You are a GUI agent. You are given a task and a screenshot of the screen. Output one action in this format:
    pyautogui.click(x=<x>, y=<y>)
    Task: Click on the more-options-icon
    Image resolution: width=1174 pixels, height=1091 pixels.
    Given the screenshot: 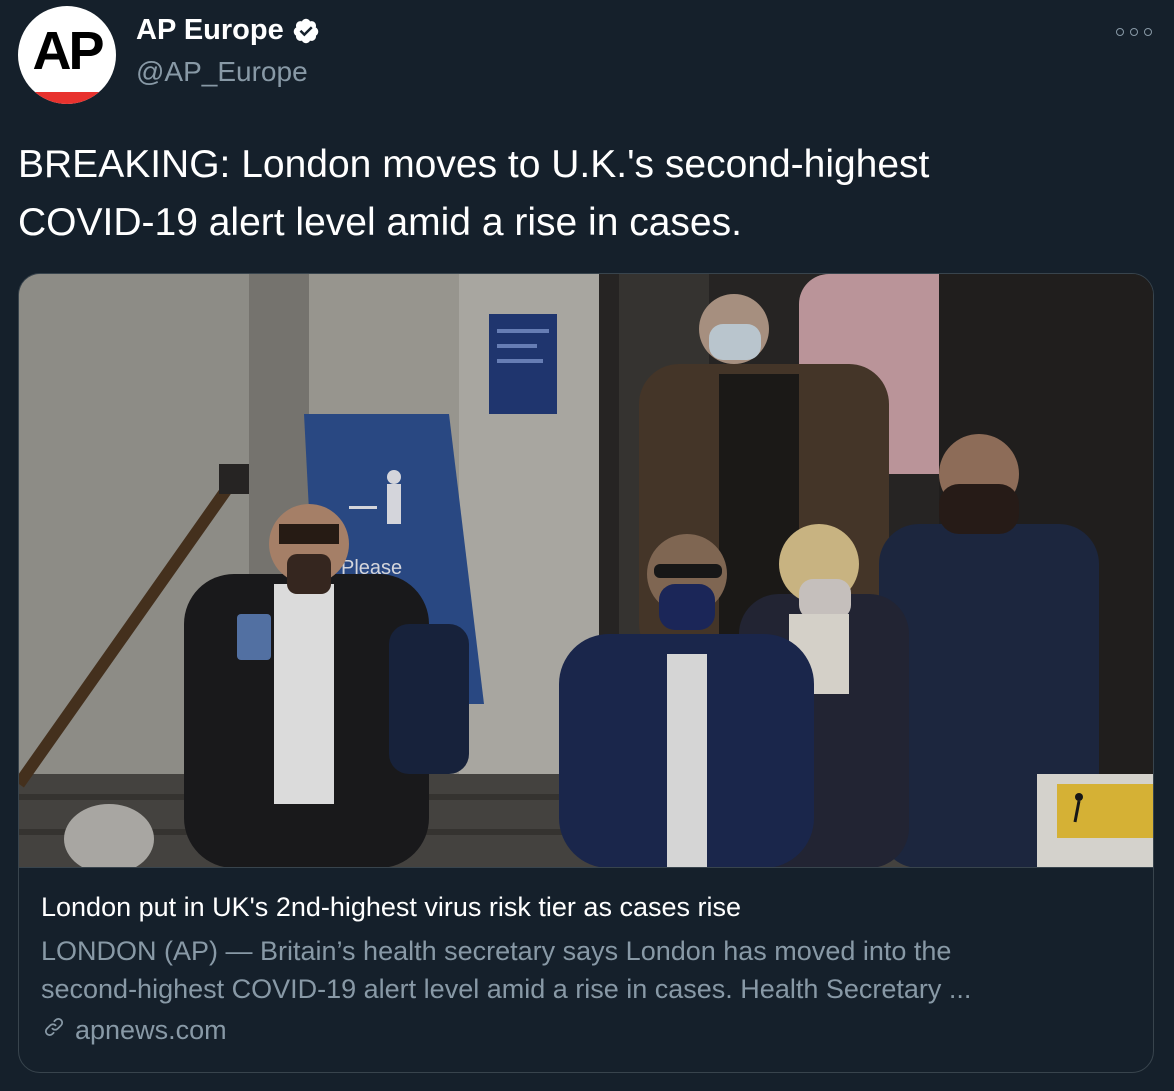 What is the action you would take?
    pyautogui.click(x=1134, y=32)
    